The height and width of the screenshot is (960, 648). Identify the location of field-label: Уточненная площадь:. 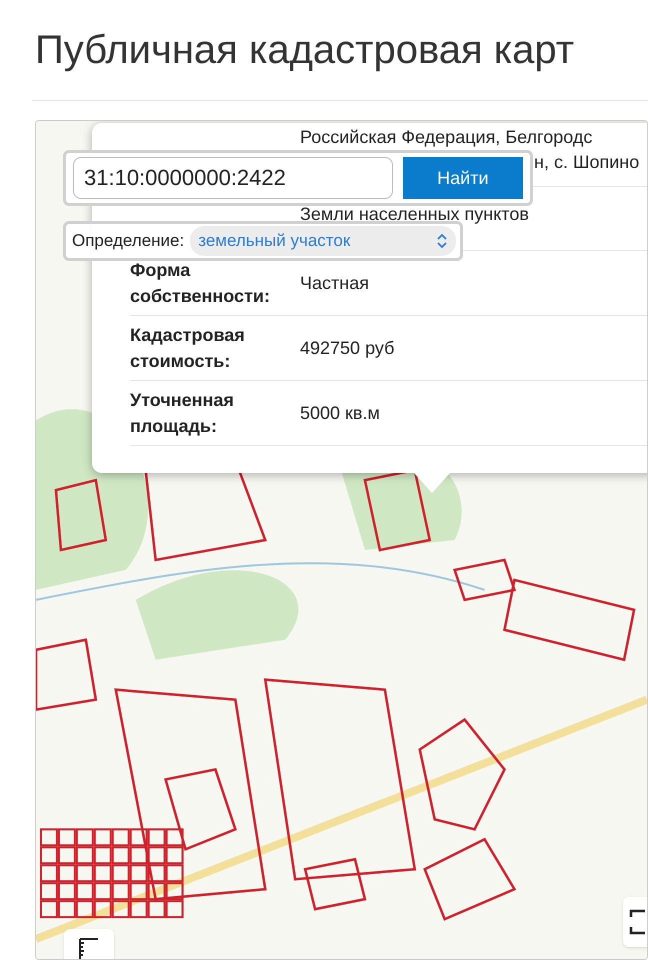
(182, 413).